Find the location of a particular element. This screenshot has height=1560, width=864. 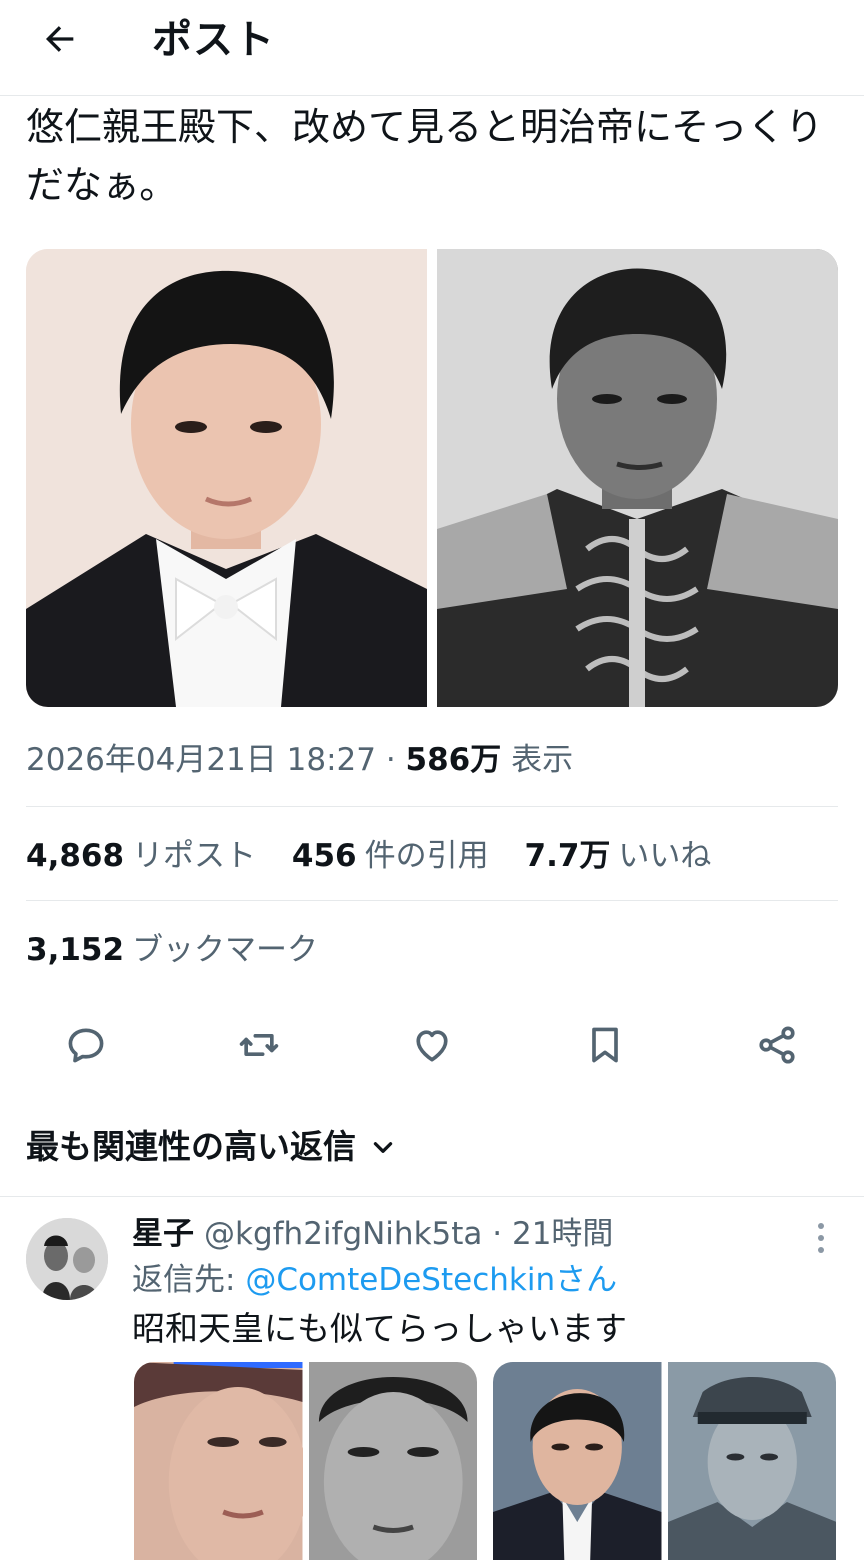

quotes-stat: 456 件の引用 is located at coordinates (390, 856).